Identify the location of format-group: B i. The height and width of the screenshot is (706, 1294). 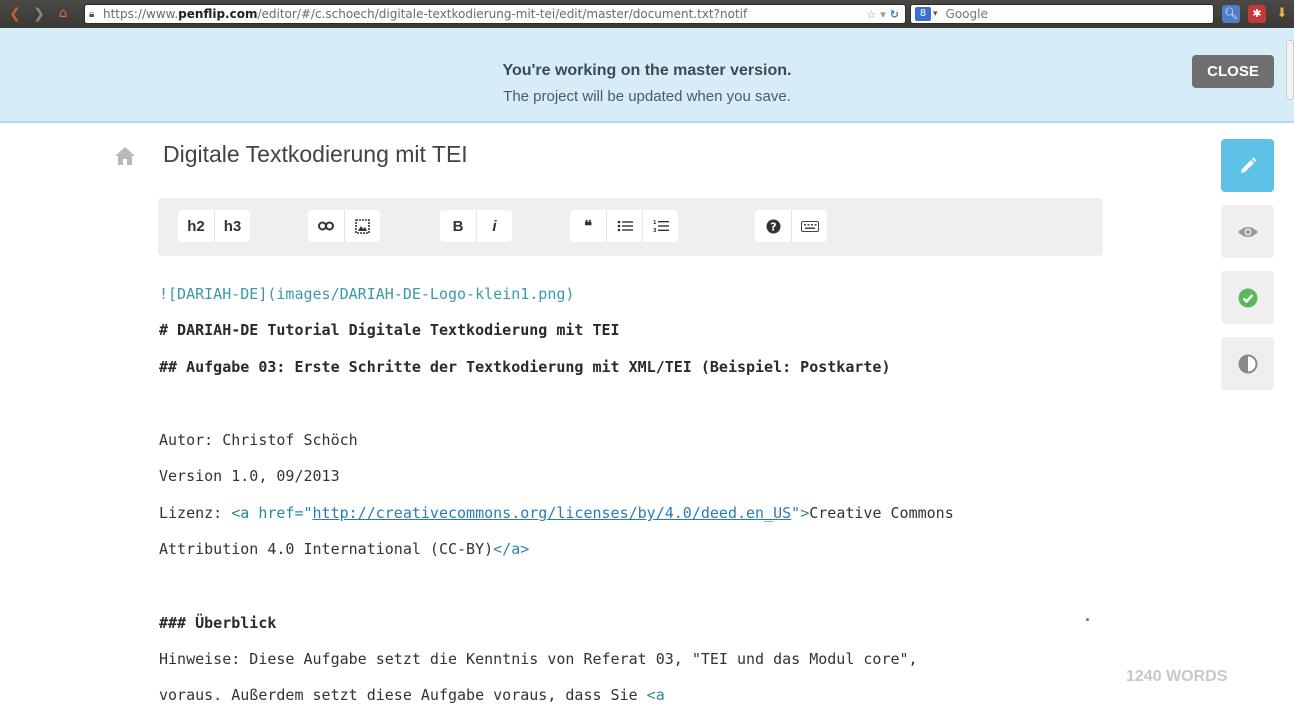
(476, 226).